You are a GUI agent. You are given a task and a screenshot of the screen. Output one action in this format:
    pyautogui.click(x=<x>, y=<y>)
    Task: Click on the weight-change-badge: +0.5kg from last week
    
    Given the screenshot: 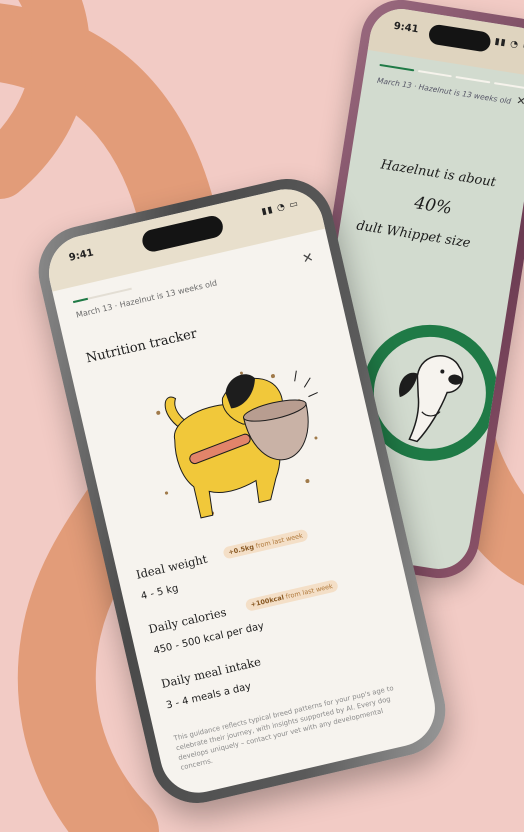 What is the action you would take?
    pyautogui.click(x=265, y=544)
    